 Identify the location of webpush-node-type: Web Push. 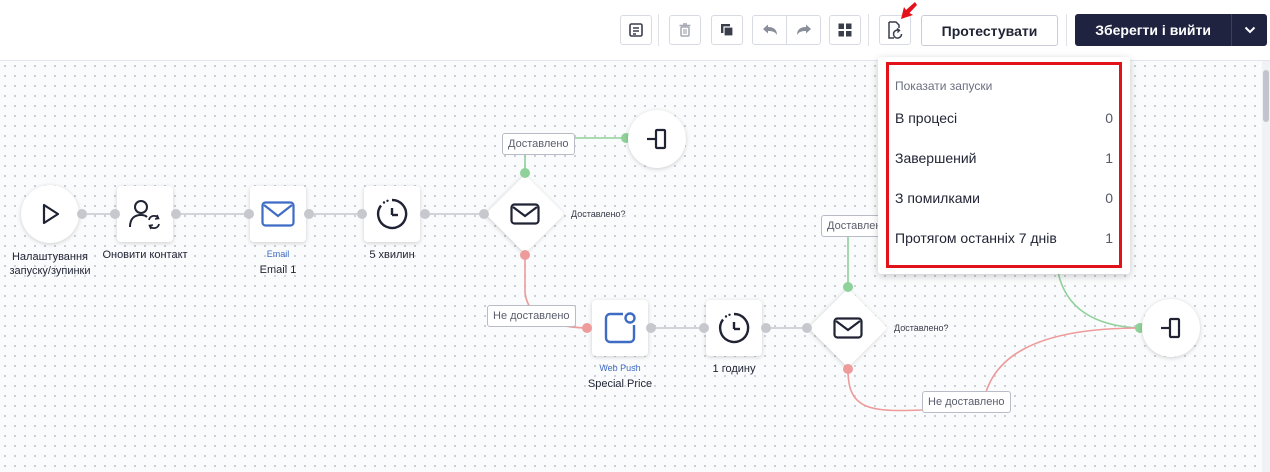
(620, 368).